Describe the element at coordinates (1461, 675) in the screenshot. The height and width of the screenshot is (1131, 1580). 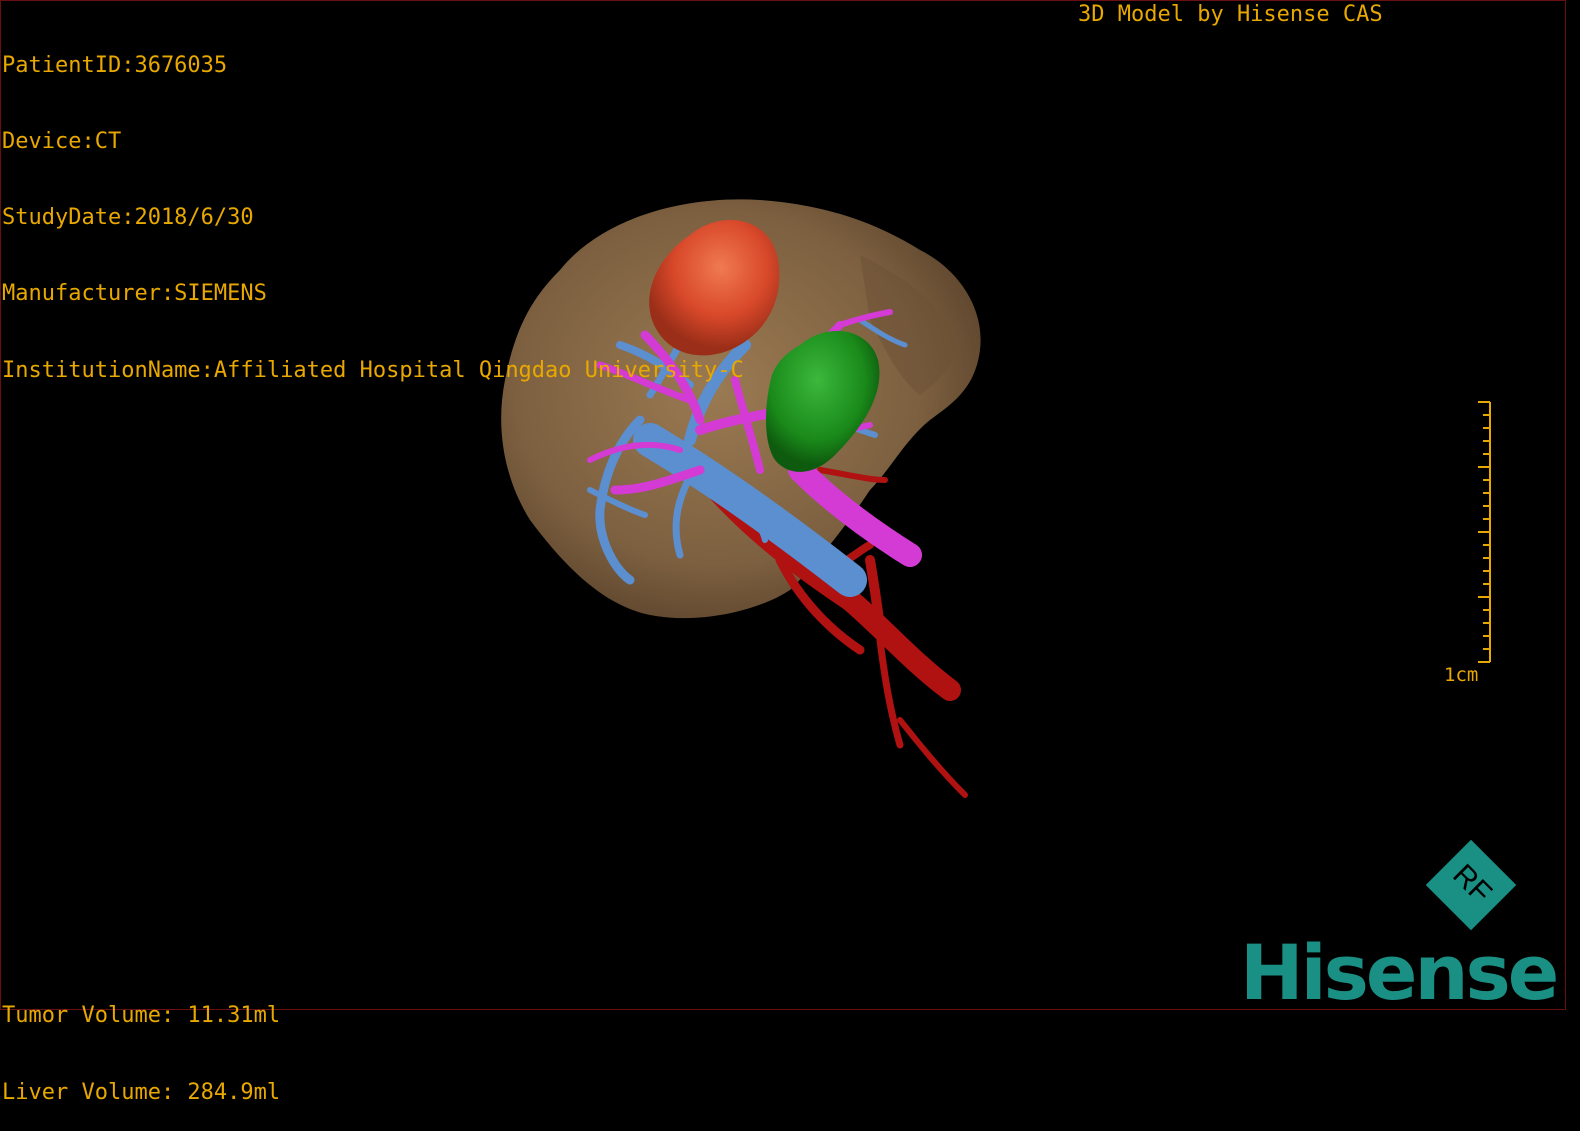
I see `scale-bar-label: 1cm` at that location.